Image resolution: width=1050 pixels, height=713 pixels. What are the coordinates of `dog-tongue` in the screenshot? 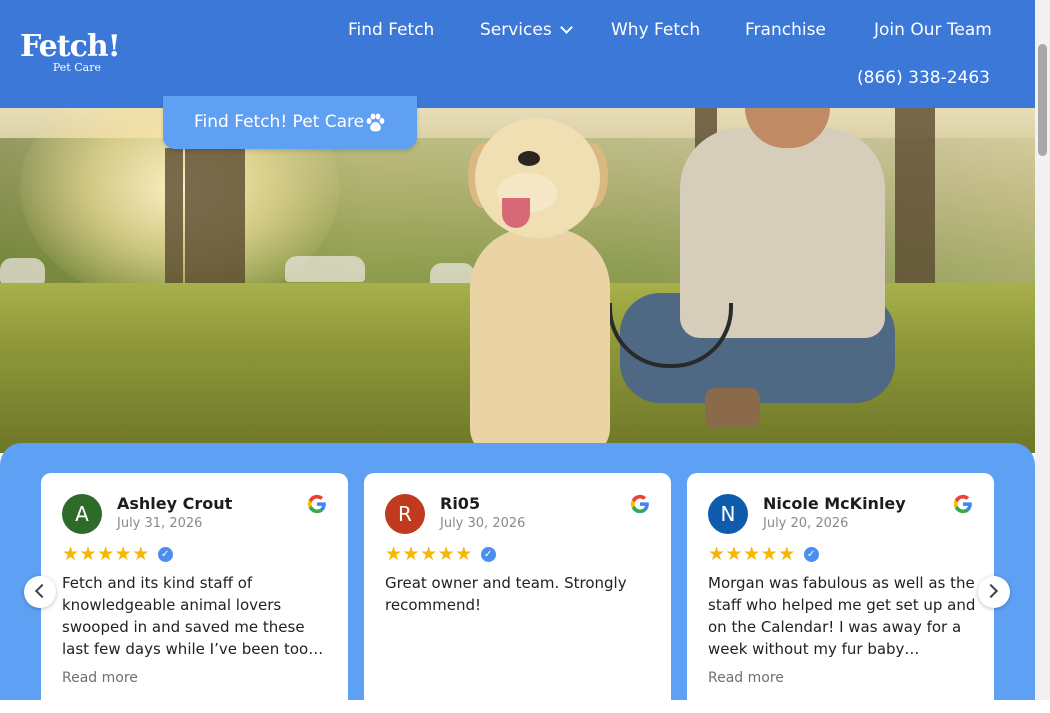 It's located at (516, 213).